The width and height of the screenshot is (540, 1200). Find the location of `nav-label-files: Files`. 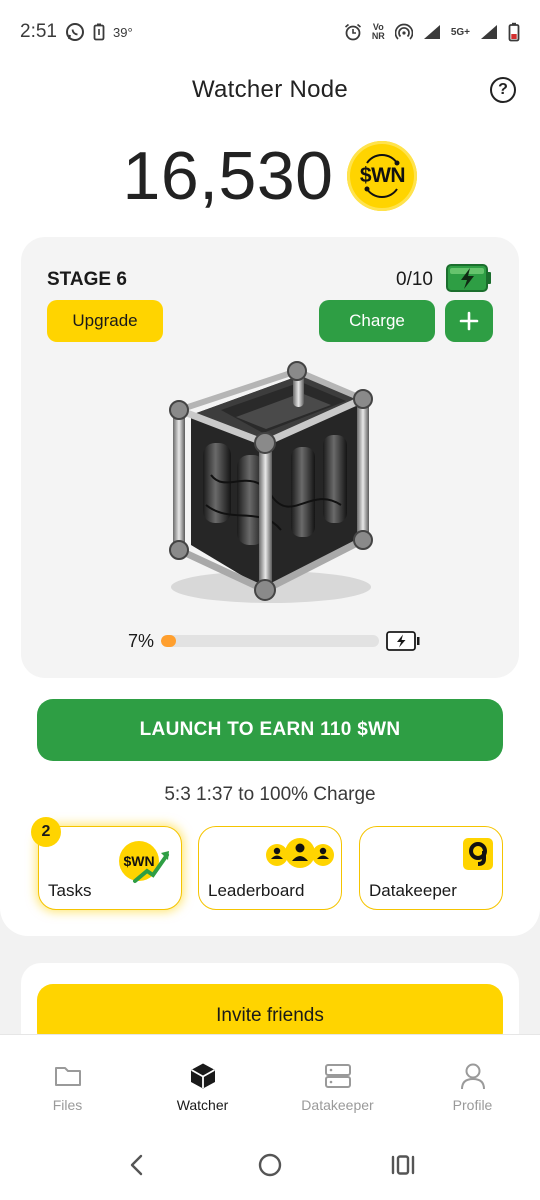

nav-label-files: Files is located at coordinates (67, 1105).